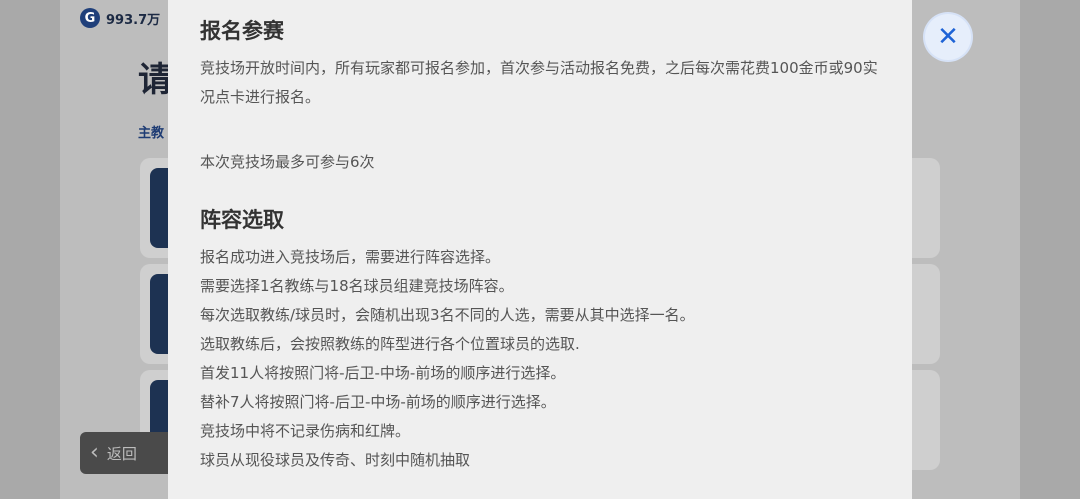  I want to click on lineup-line: 首发11人将按照门将-后卫-中场-前场的顺序进行选择。, so click(383, 373).